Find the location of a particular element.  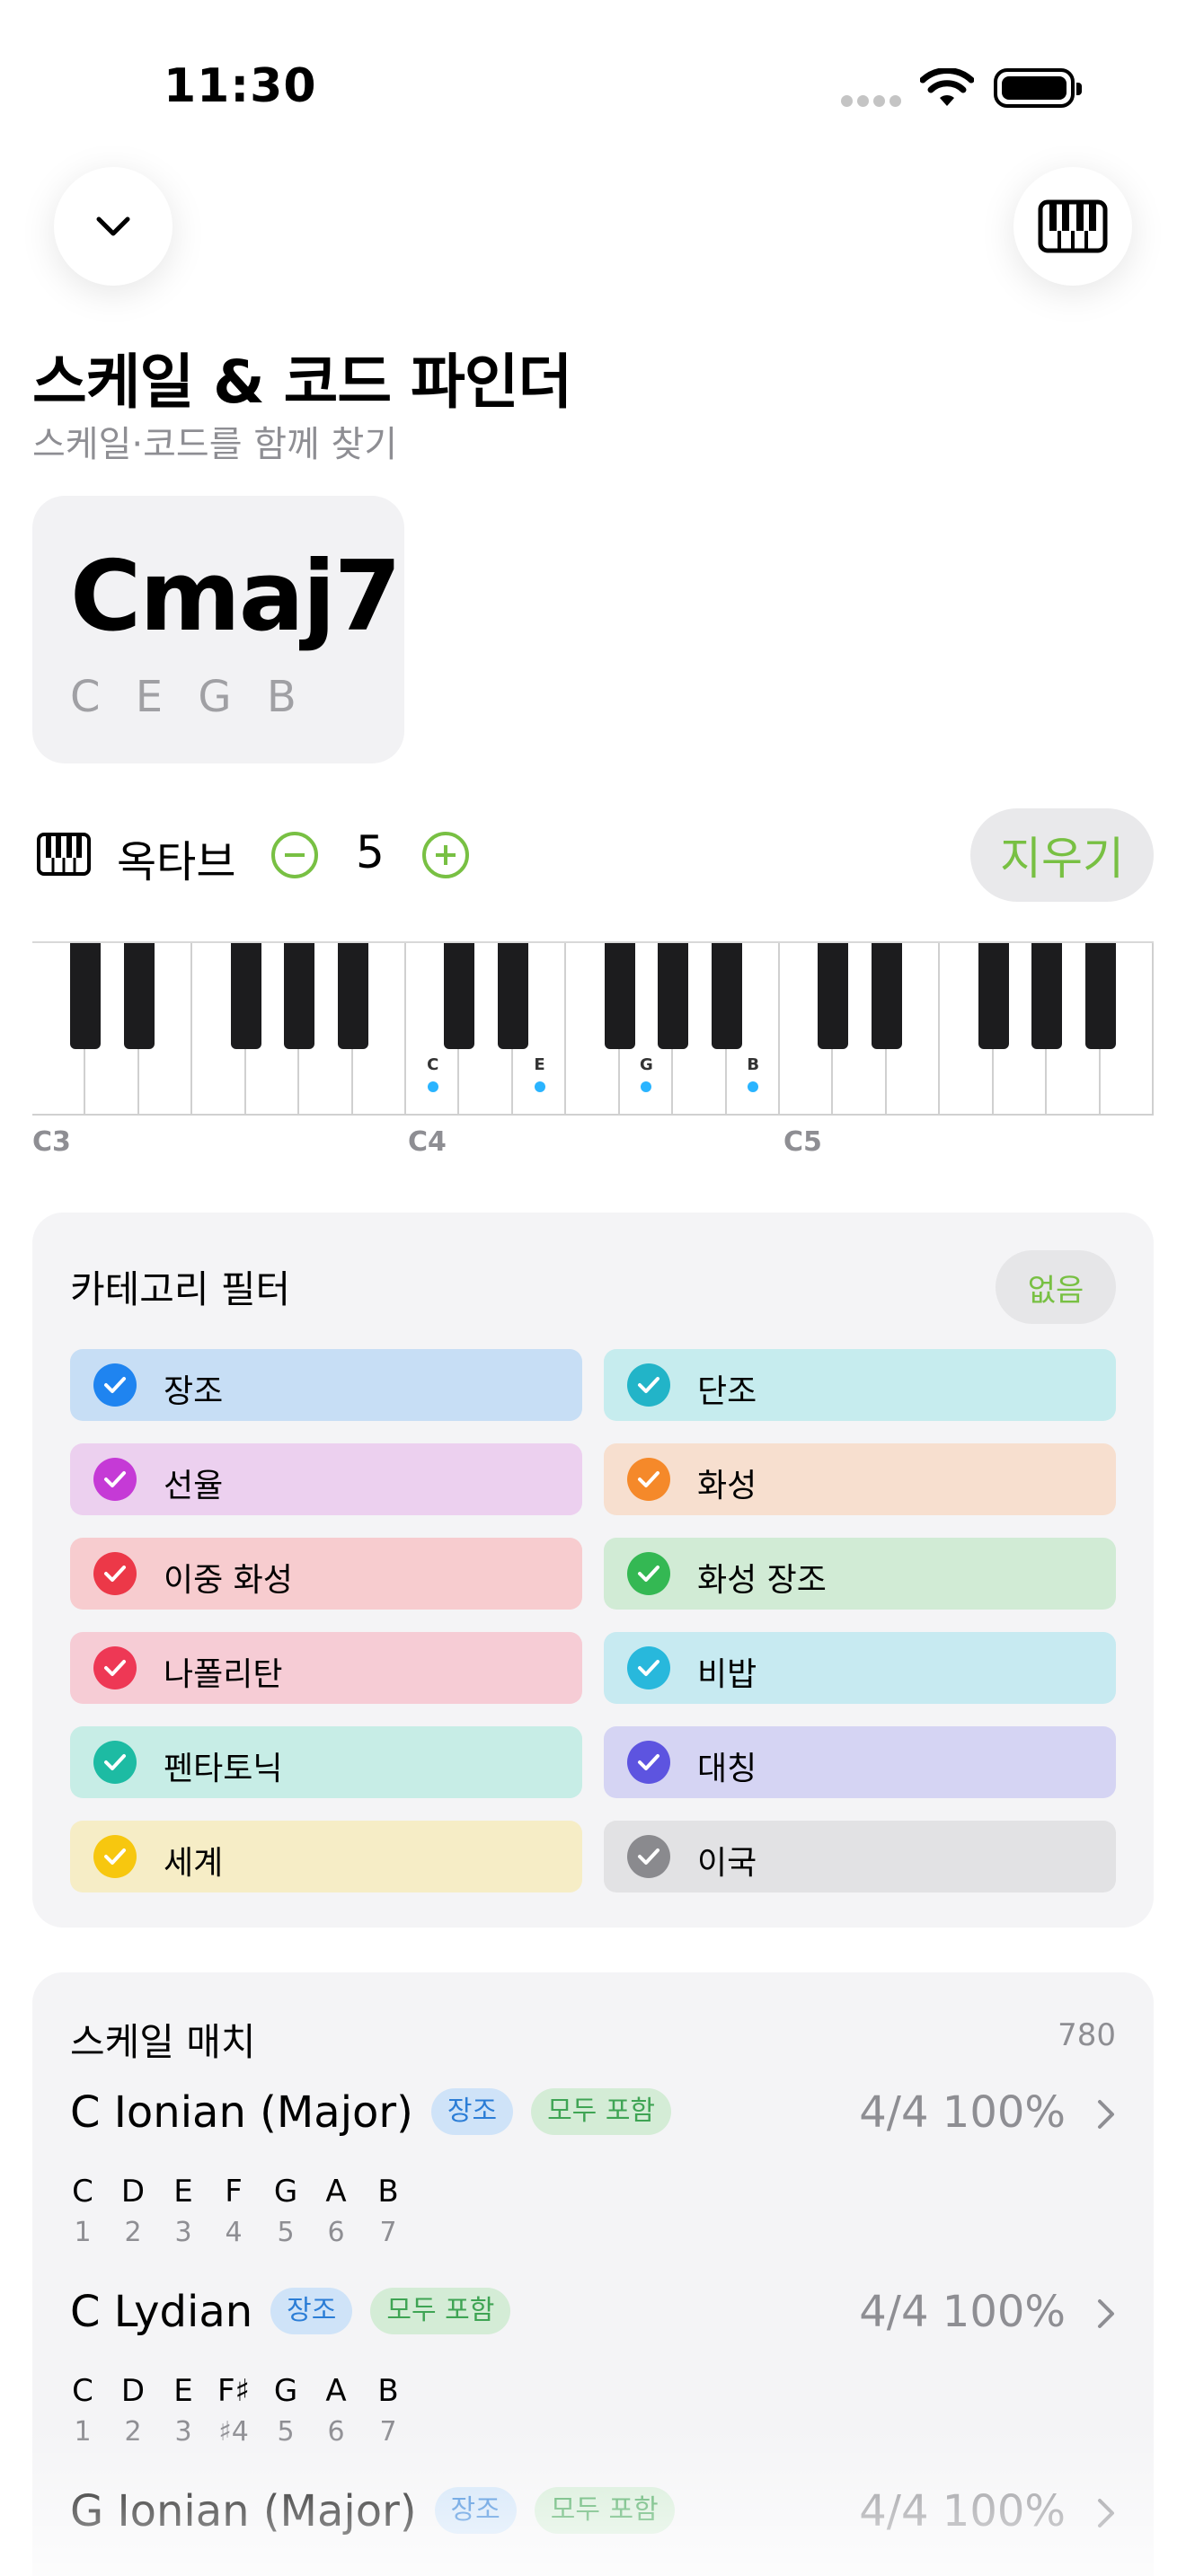

category-chip: 대칭 is located at coordinates (860, 1762).